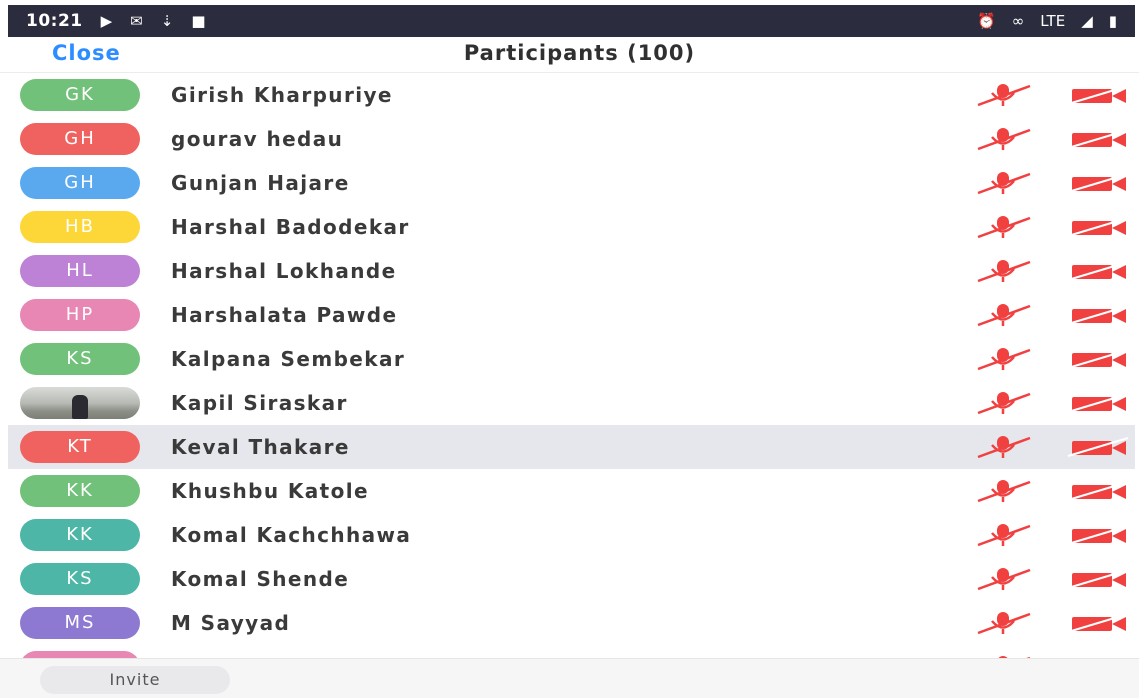 The width and height of the screenshot is (1139, 698). What do you see at coordinates (284, 271) in the screenshot?
I see `participant-name: Harshal Lokhande` at bounding box center [284, 271].